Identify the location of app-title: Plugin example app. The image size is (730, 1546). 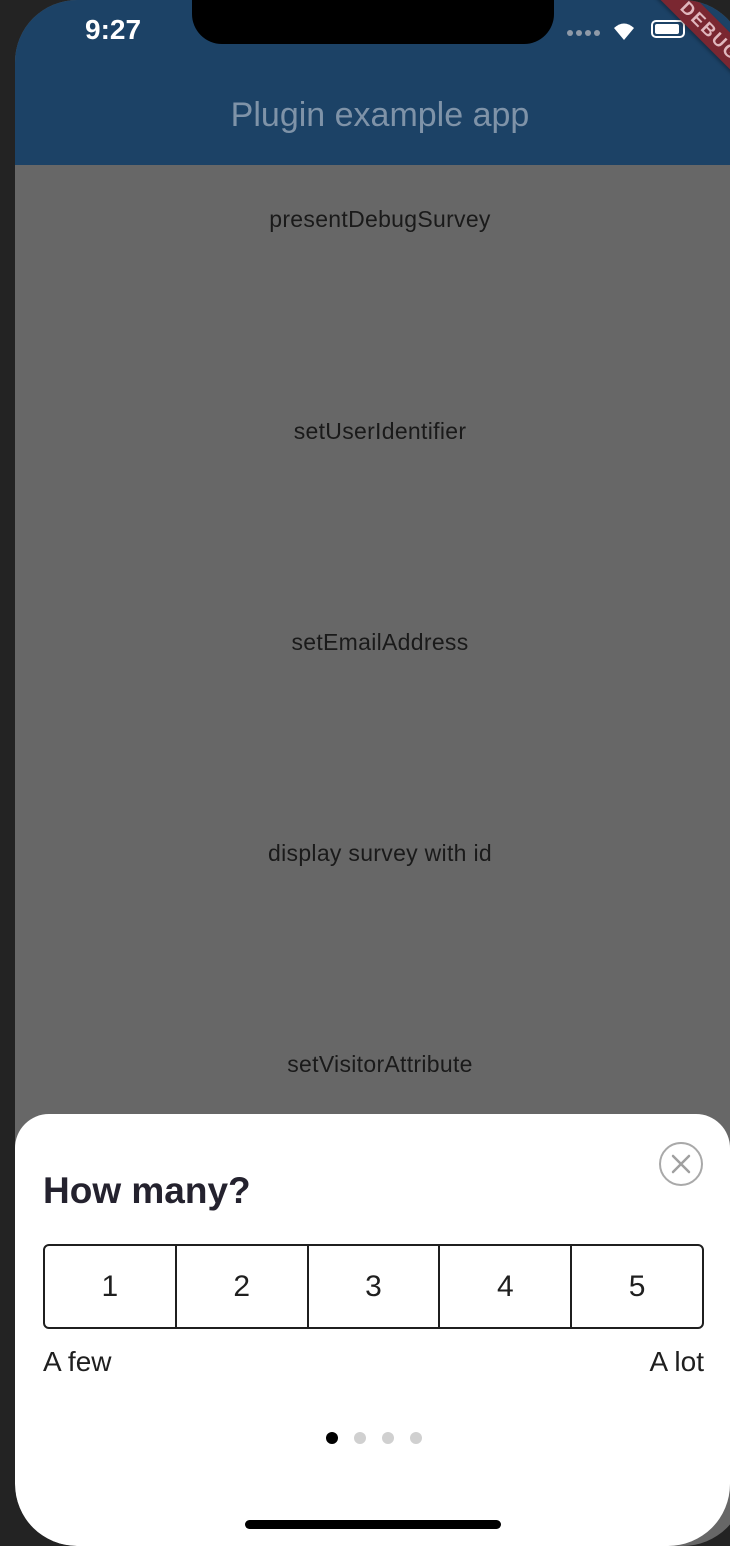
(380, 115).